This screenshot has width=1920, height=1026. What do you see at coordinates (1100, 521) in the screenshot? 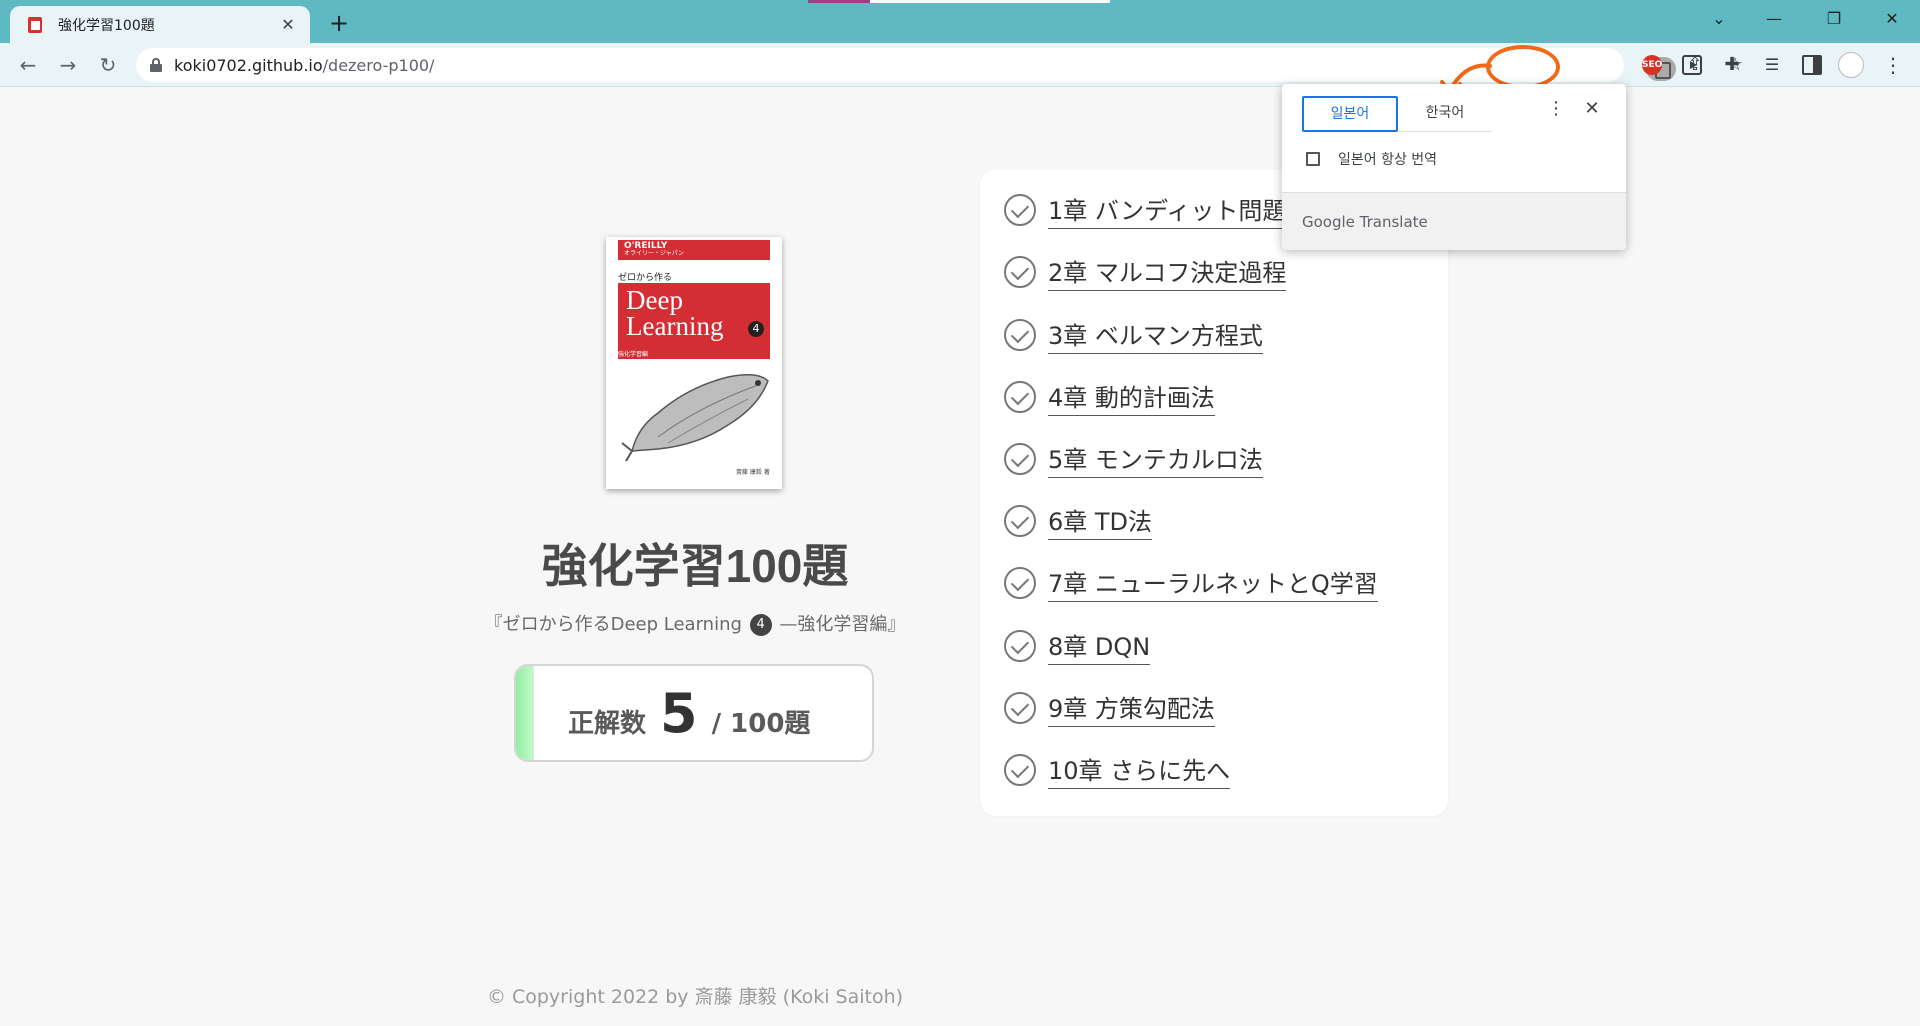
I see `chapter-link: 6章 TD法` at bounding box center [1100, 521].